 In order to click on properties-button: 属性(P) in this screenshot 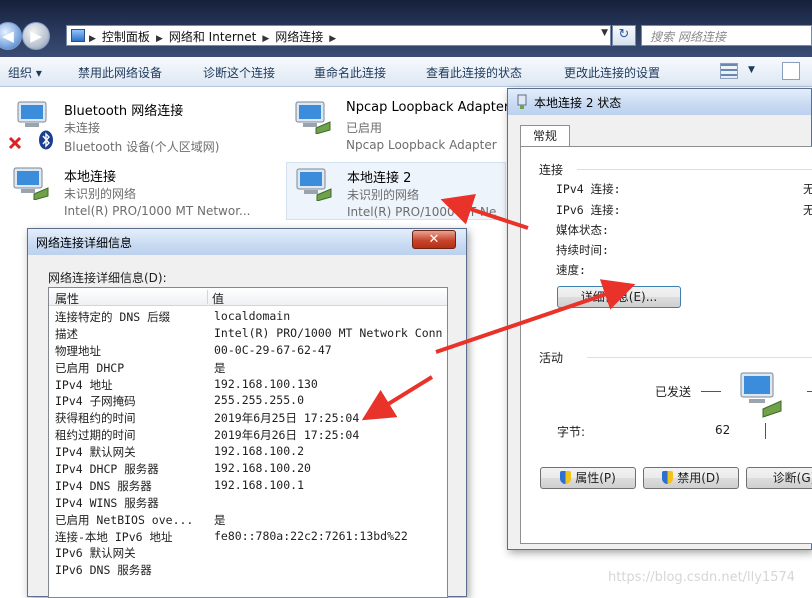, I will do `click(588, 478)`.